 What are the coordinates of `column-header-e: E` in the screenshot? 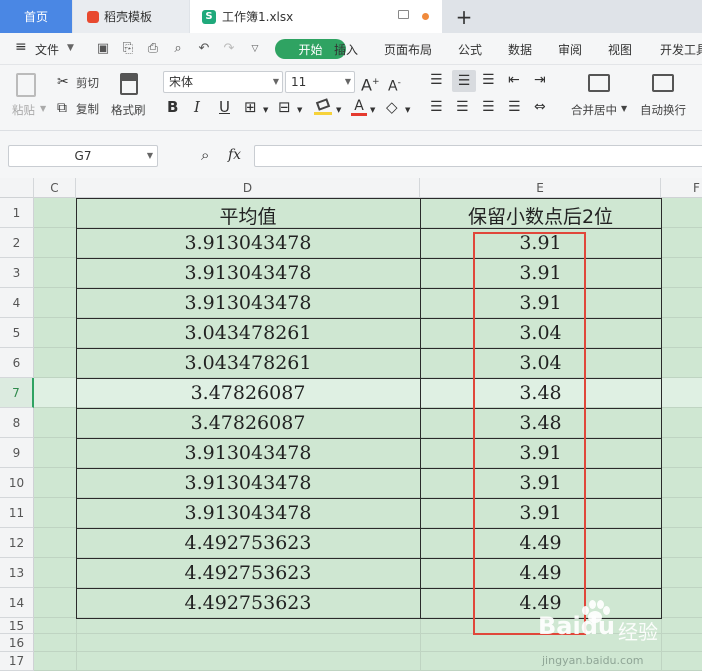 It's located at (540, 188).